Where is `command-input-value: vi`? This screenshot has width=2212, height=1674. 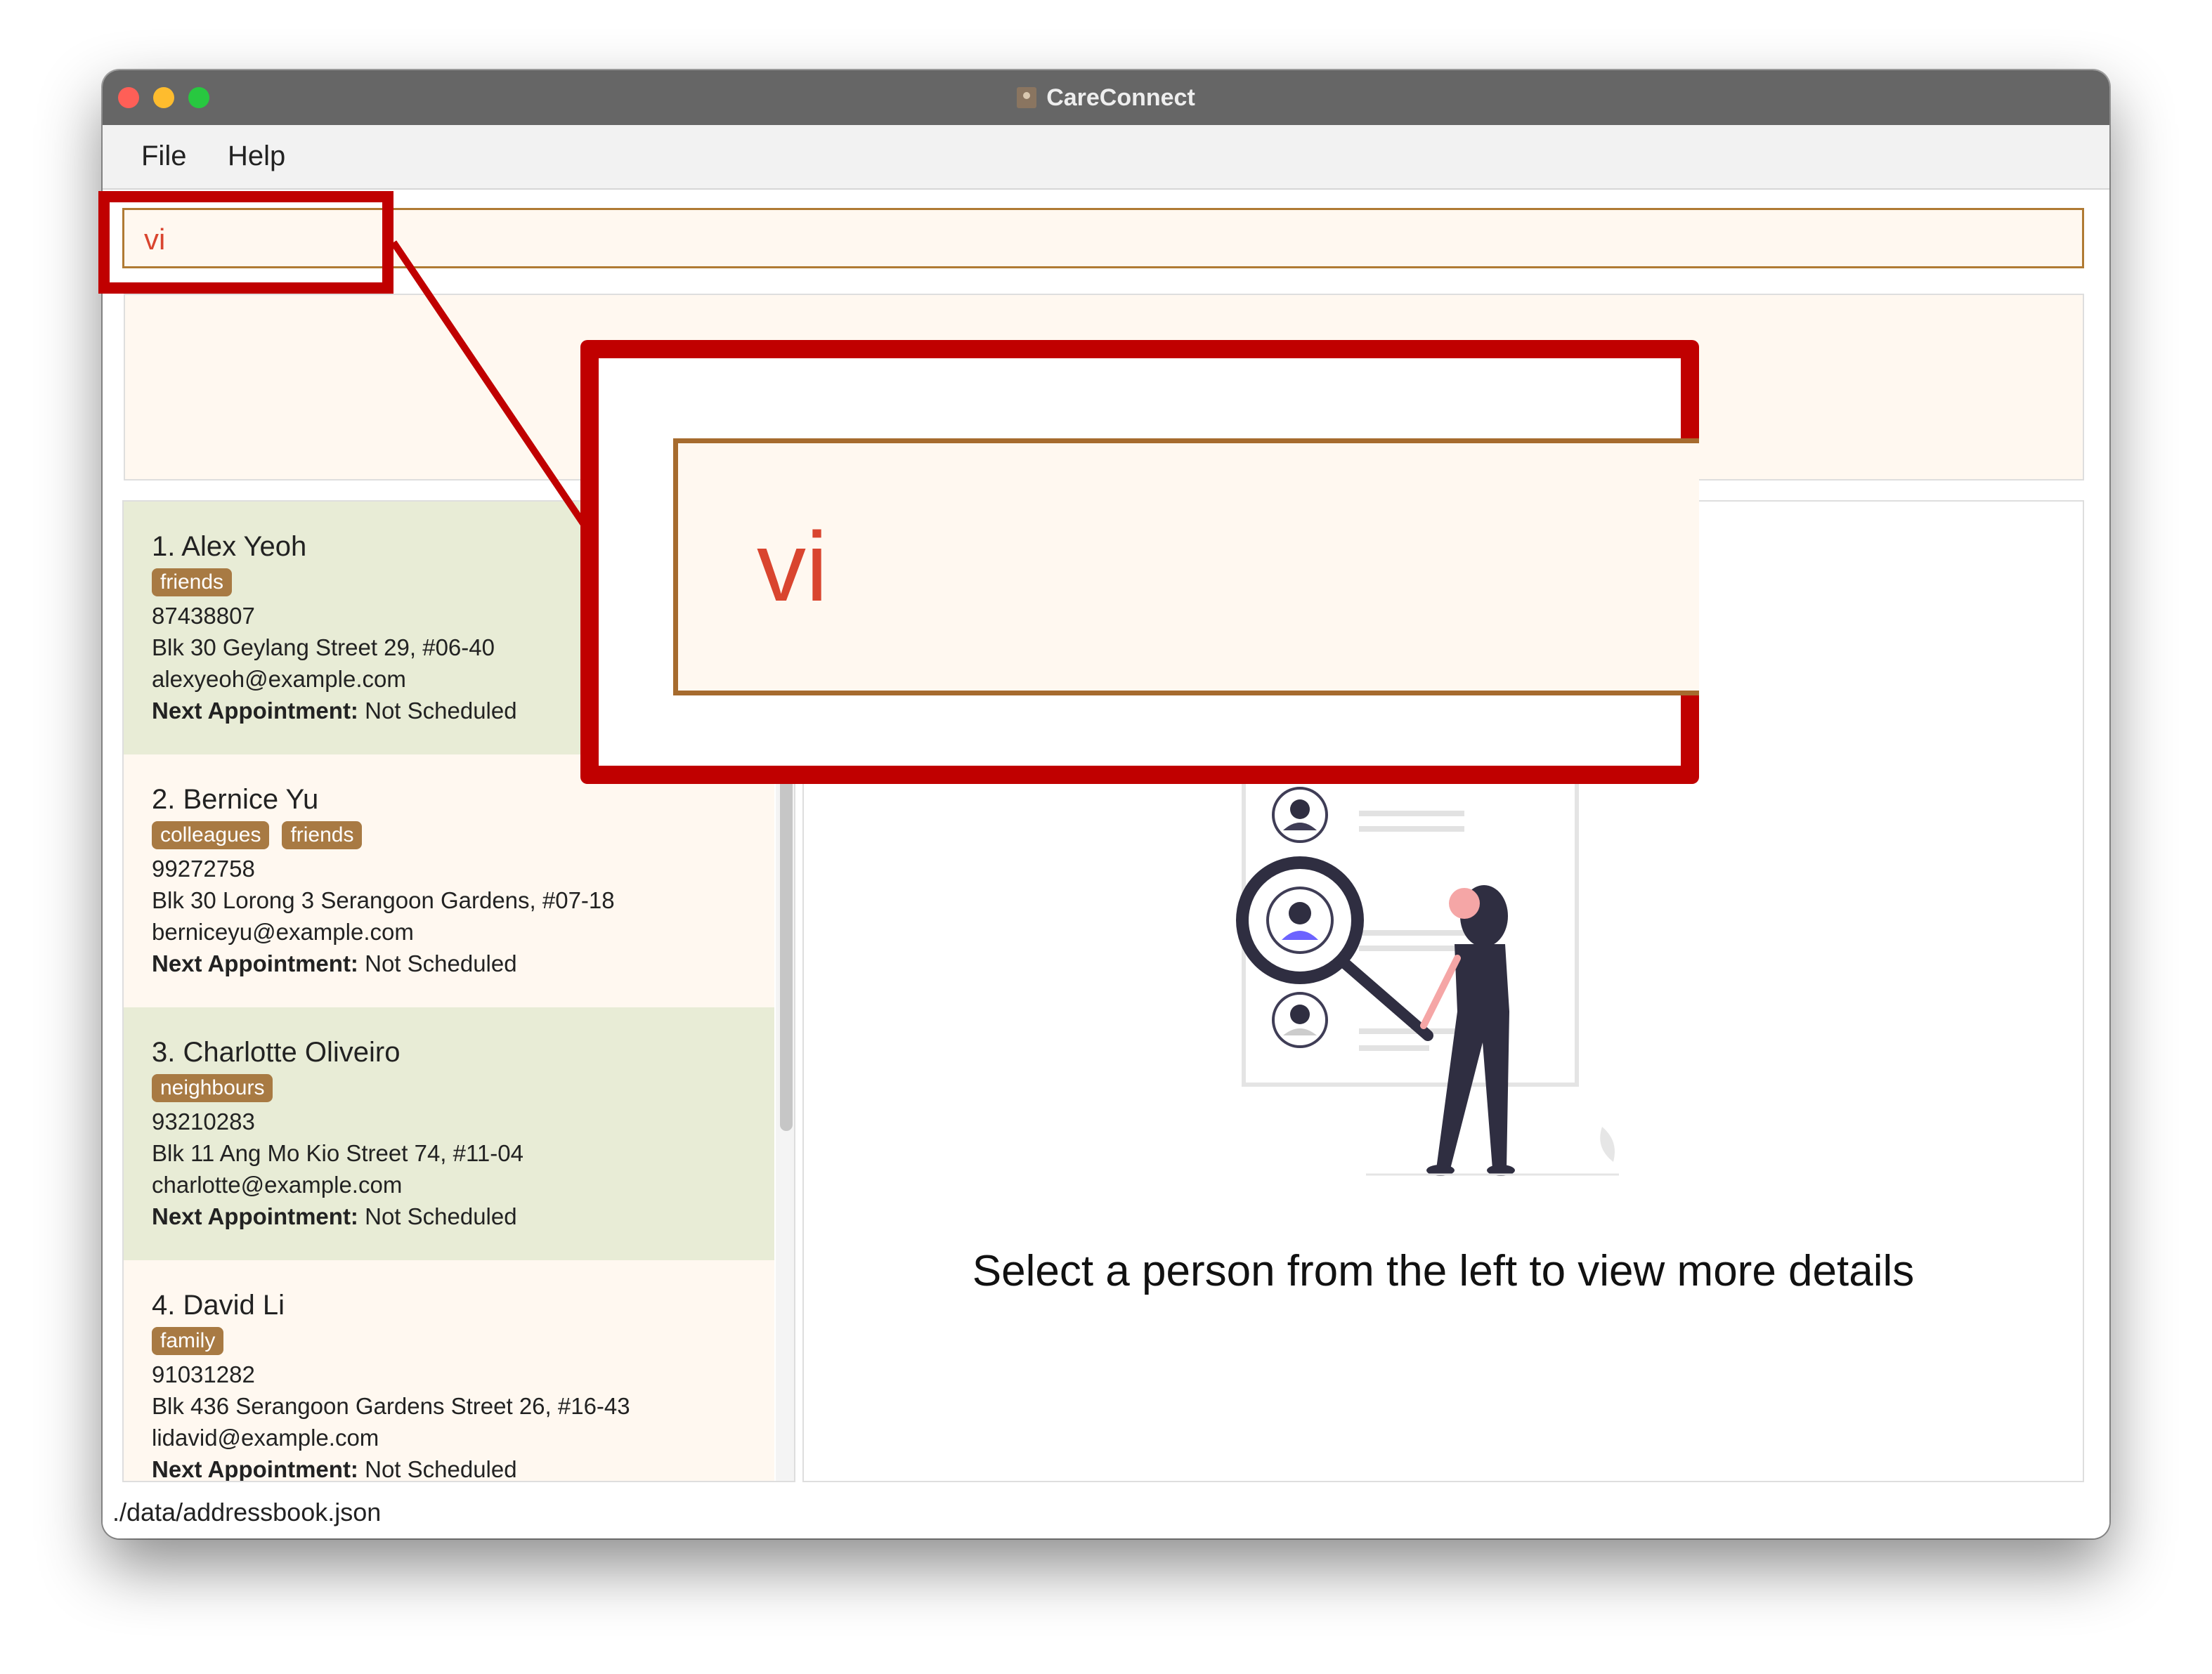 command-input-value: vi is located at coordinates (155, 240).